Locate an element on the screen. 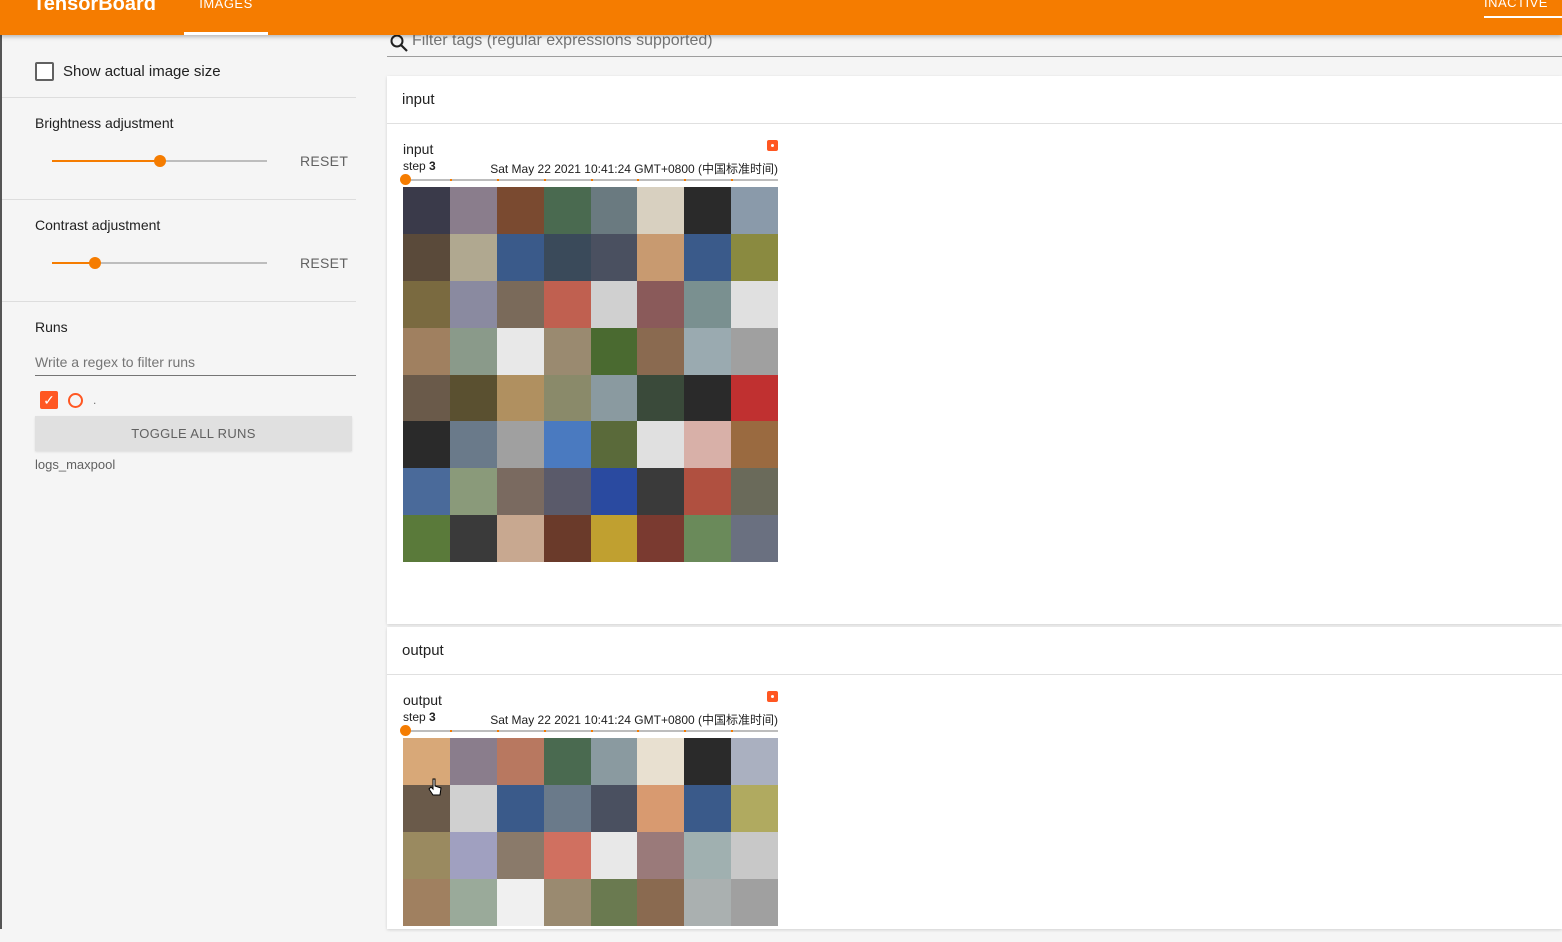  brightness-slider-knob is located at coordinates (160, 161).